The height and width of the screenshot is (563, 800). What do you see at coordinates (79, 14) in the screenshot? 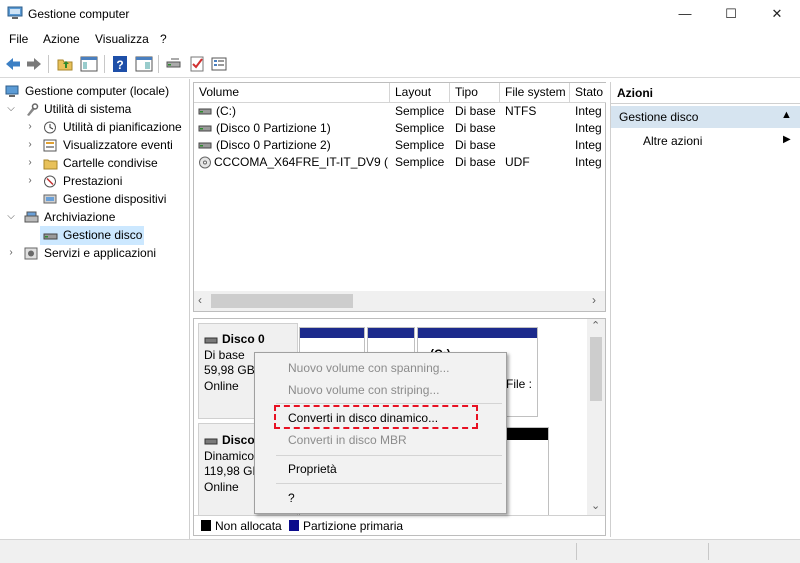
I see `window-title: Gestione computer` at bounding box center [79, 14].